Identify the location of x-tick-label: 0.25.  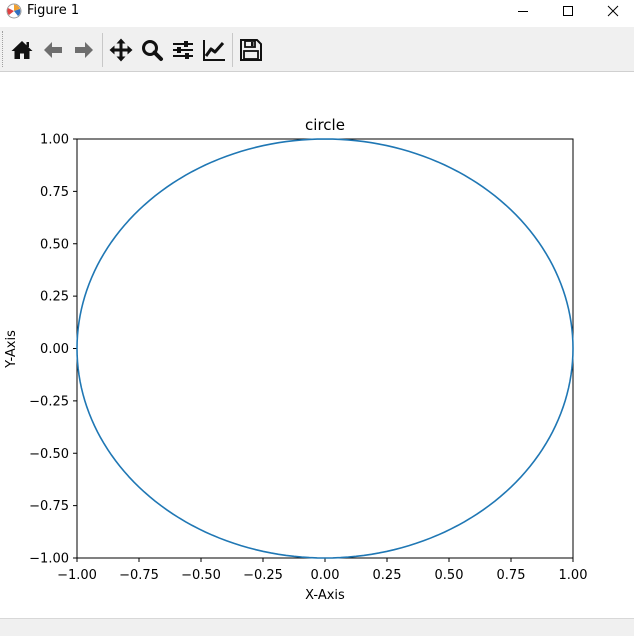
(387, 575).